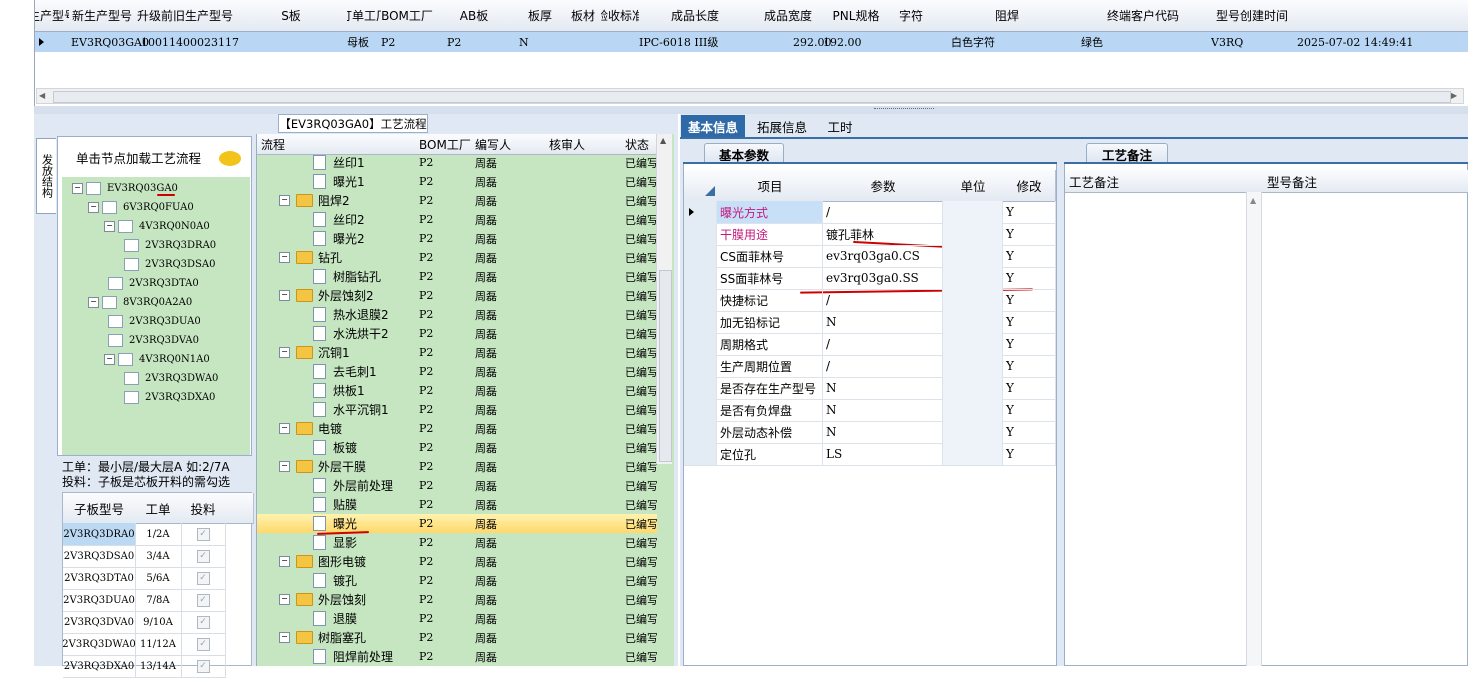 This screenshot has width=1468, height=678. Describe the element at coordinates (158, 644) in the screenshot. I see `sub-cell-order: 11/12A` at that location.